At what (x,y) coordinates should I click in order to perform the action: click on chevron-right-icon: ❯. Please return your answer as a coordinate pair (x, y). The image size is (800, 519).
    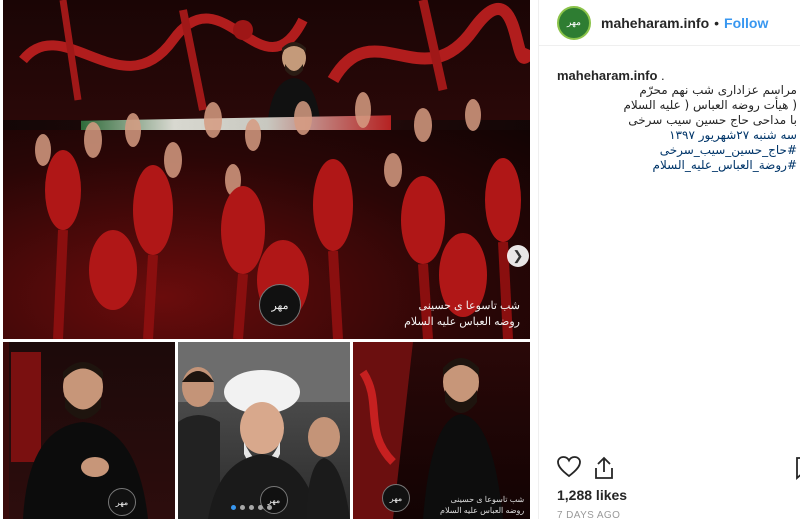
    Looking at the image, I should click on (518, 255).